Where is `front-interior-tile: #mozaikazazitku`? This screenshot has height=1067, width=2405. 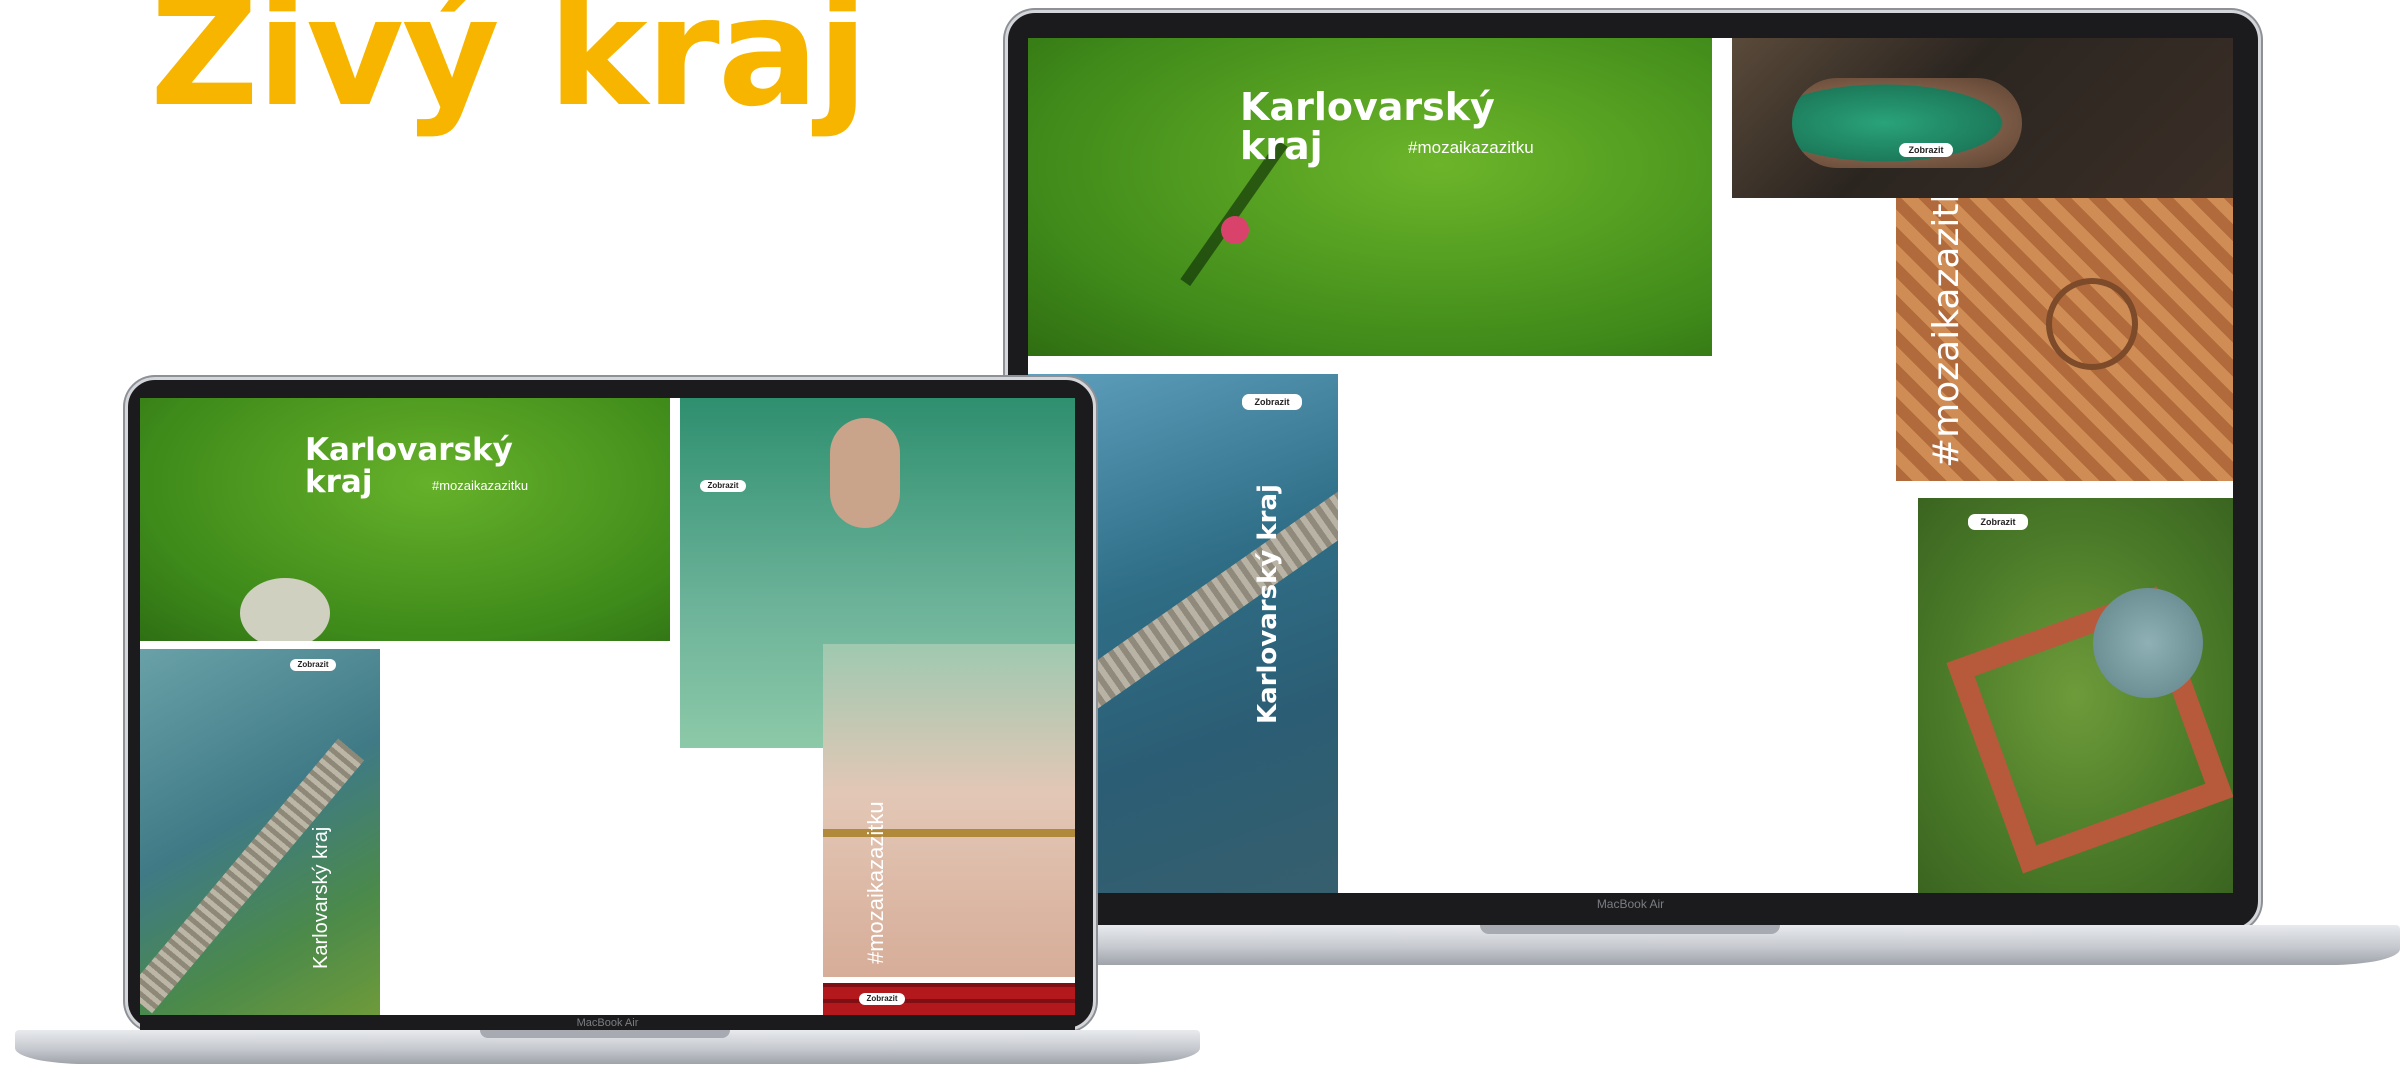
front-interior-tile: #mozaikazazitku is located at coordinates (949, 810).